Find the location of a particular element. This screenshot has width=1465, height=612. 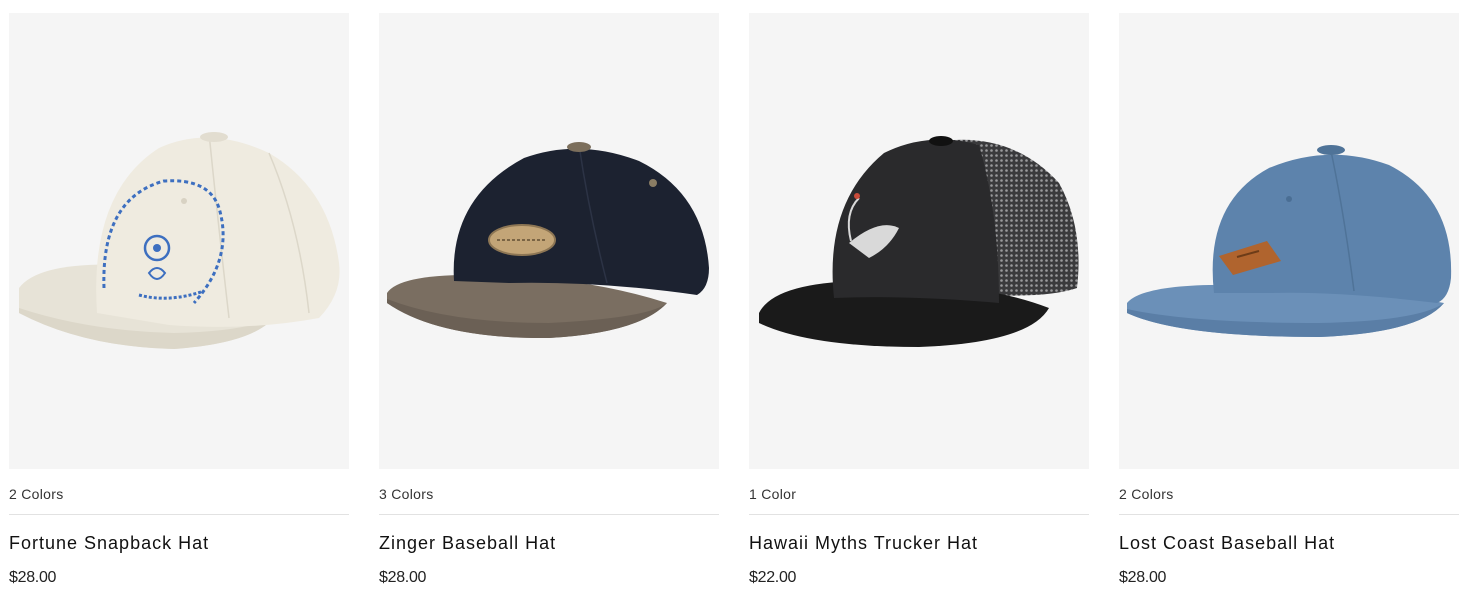

product-price: $22.00 is located at coordinates (773, 577).